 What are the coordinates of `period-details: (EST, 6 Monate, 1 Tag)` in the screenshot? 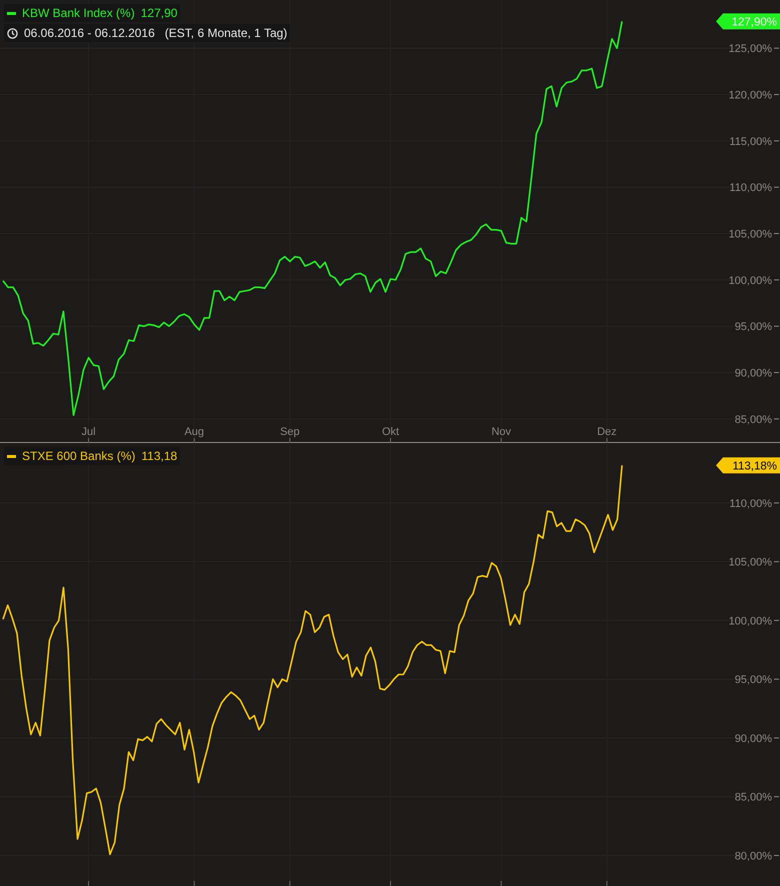 It's located at (226, 33).